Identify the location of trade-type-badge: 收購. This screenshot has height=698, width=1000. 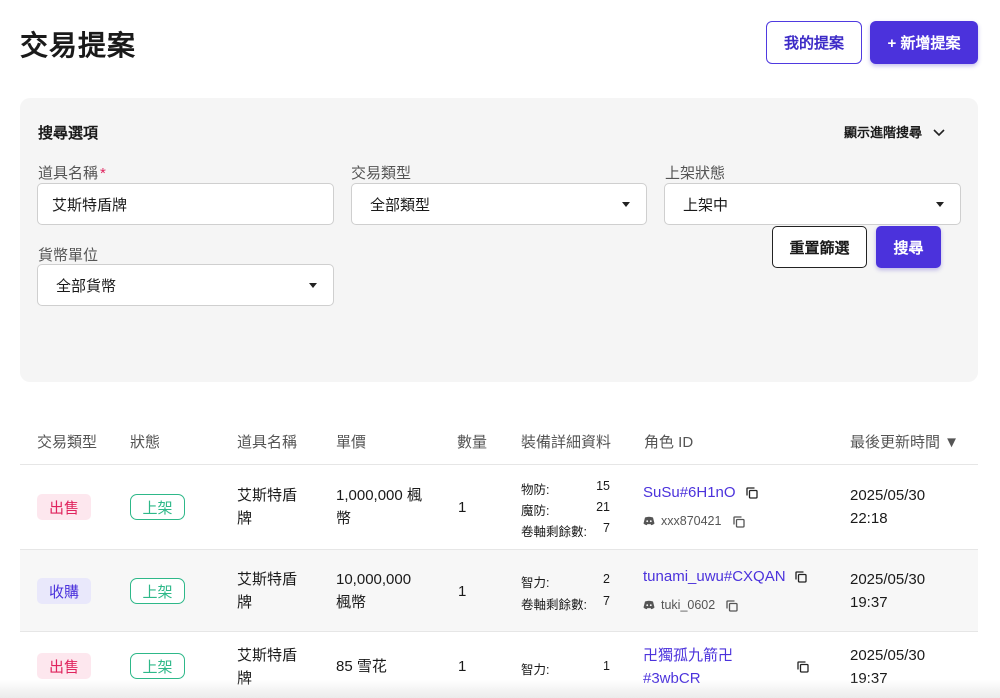
(64, 591).